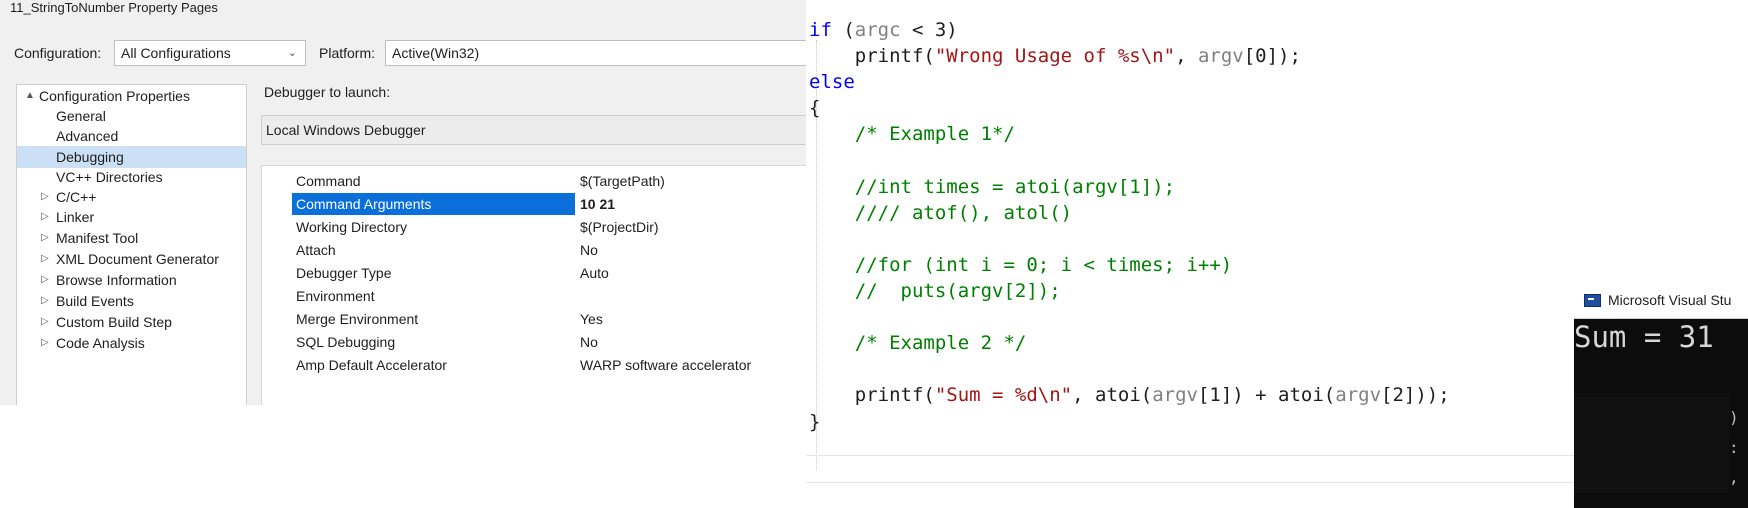 The height and width of the screenshot is (508, 1748). What do you see at coordinates (918, 343) in the screenshot?
I see `code-line: /* Example 2 */` at bounding box center [918, 343].